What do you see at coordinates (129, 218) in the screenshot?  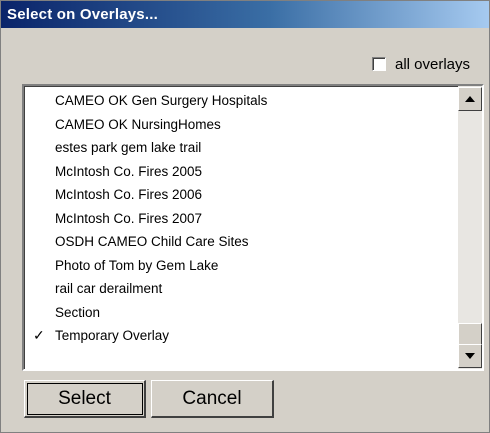 I see `list-item-label: McIntosh Co. Fires 2007` at bounding box center [129, 218].